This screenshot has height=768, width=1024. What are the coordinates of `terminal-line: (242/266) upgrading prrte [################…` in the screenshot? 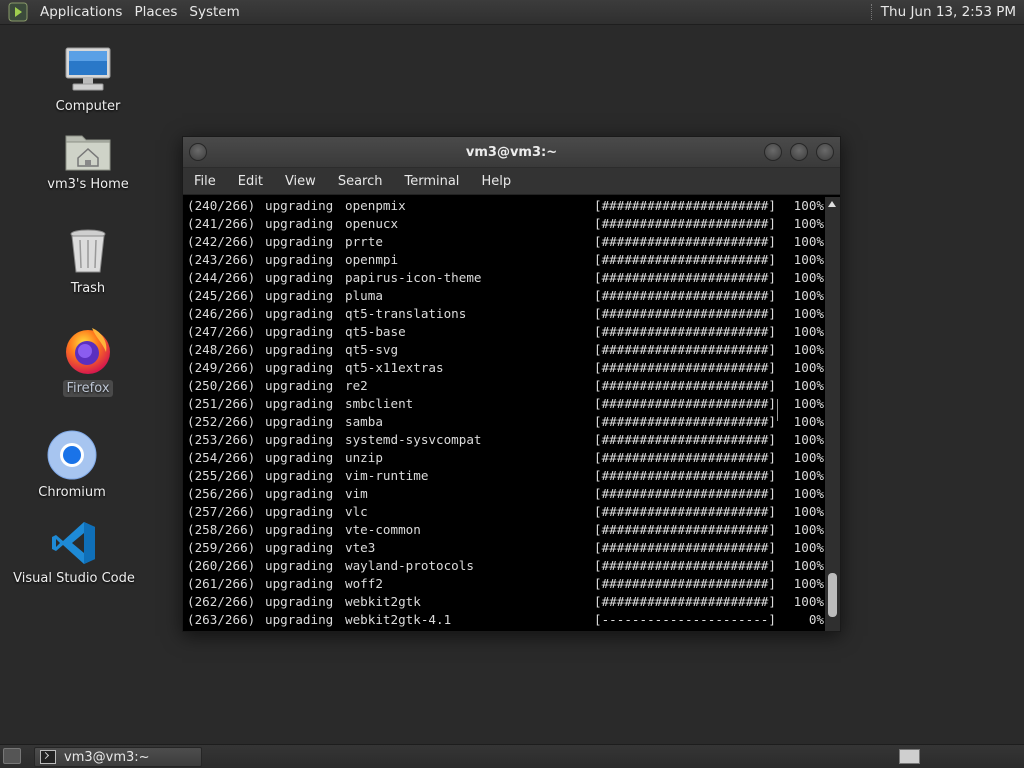 It's located at (506, 242).